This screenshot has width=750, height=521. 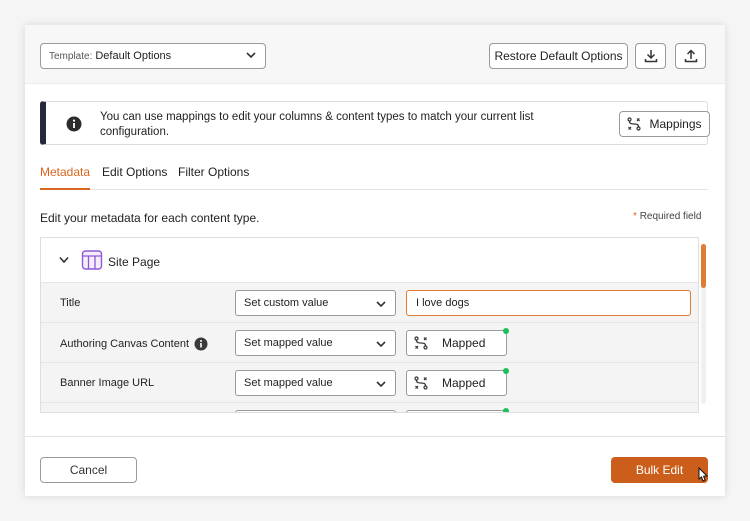 What do you see at coordinates (670, 216) in the screenshot?
I see `required-label: Required field` at bounding box center [670, 216].